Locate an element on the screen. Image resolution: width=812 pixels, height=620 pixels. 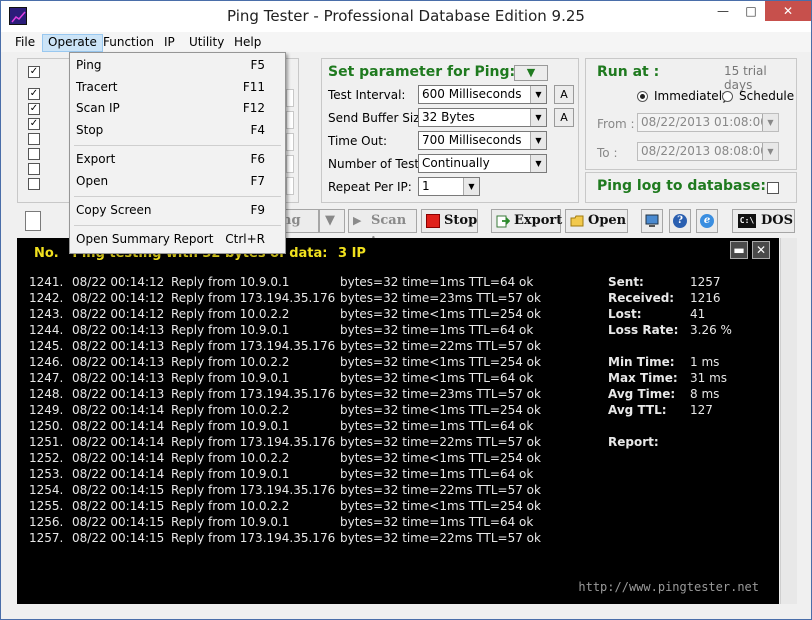
menu-item-shortcut: F5 is located at coordinates (257, 65).